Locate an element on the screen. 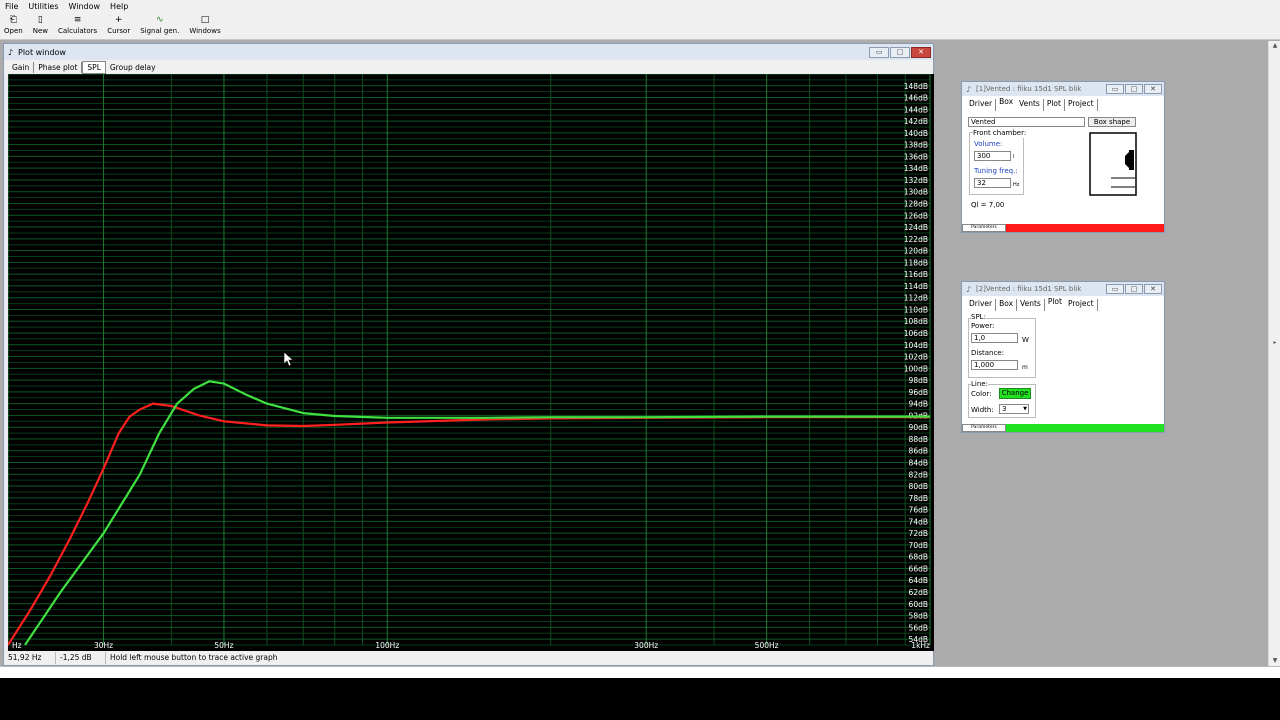 The width and height of the screenshot is (1280, 720). scroll-down-icon: ▼ is located at coordinates (1274, 661).